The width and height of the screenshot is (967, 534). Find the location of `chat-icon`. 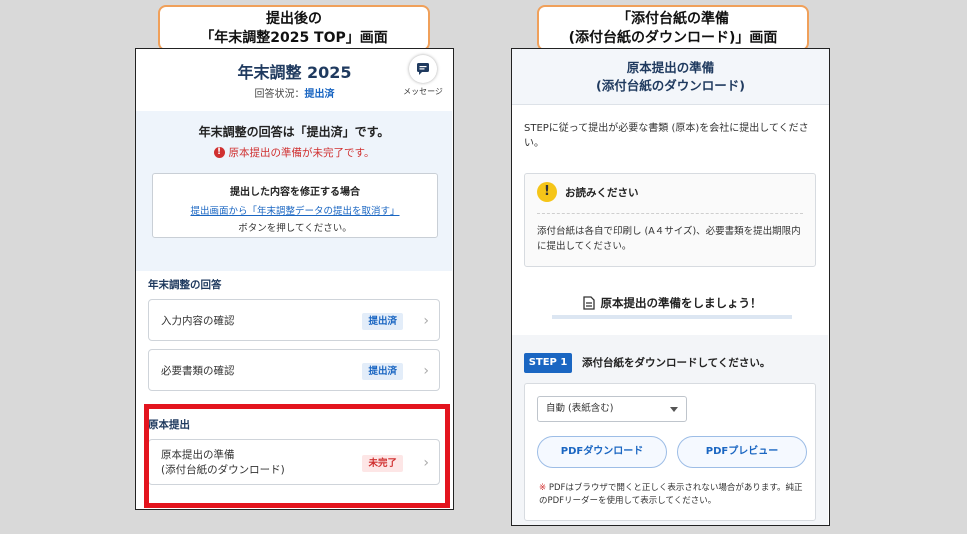

chat-icon is located at coordinates (423, 69).